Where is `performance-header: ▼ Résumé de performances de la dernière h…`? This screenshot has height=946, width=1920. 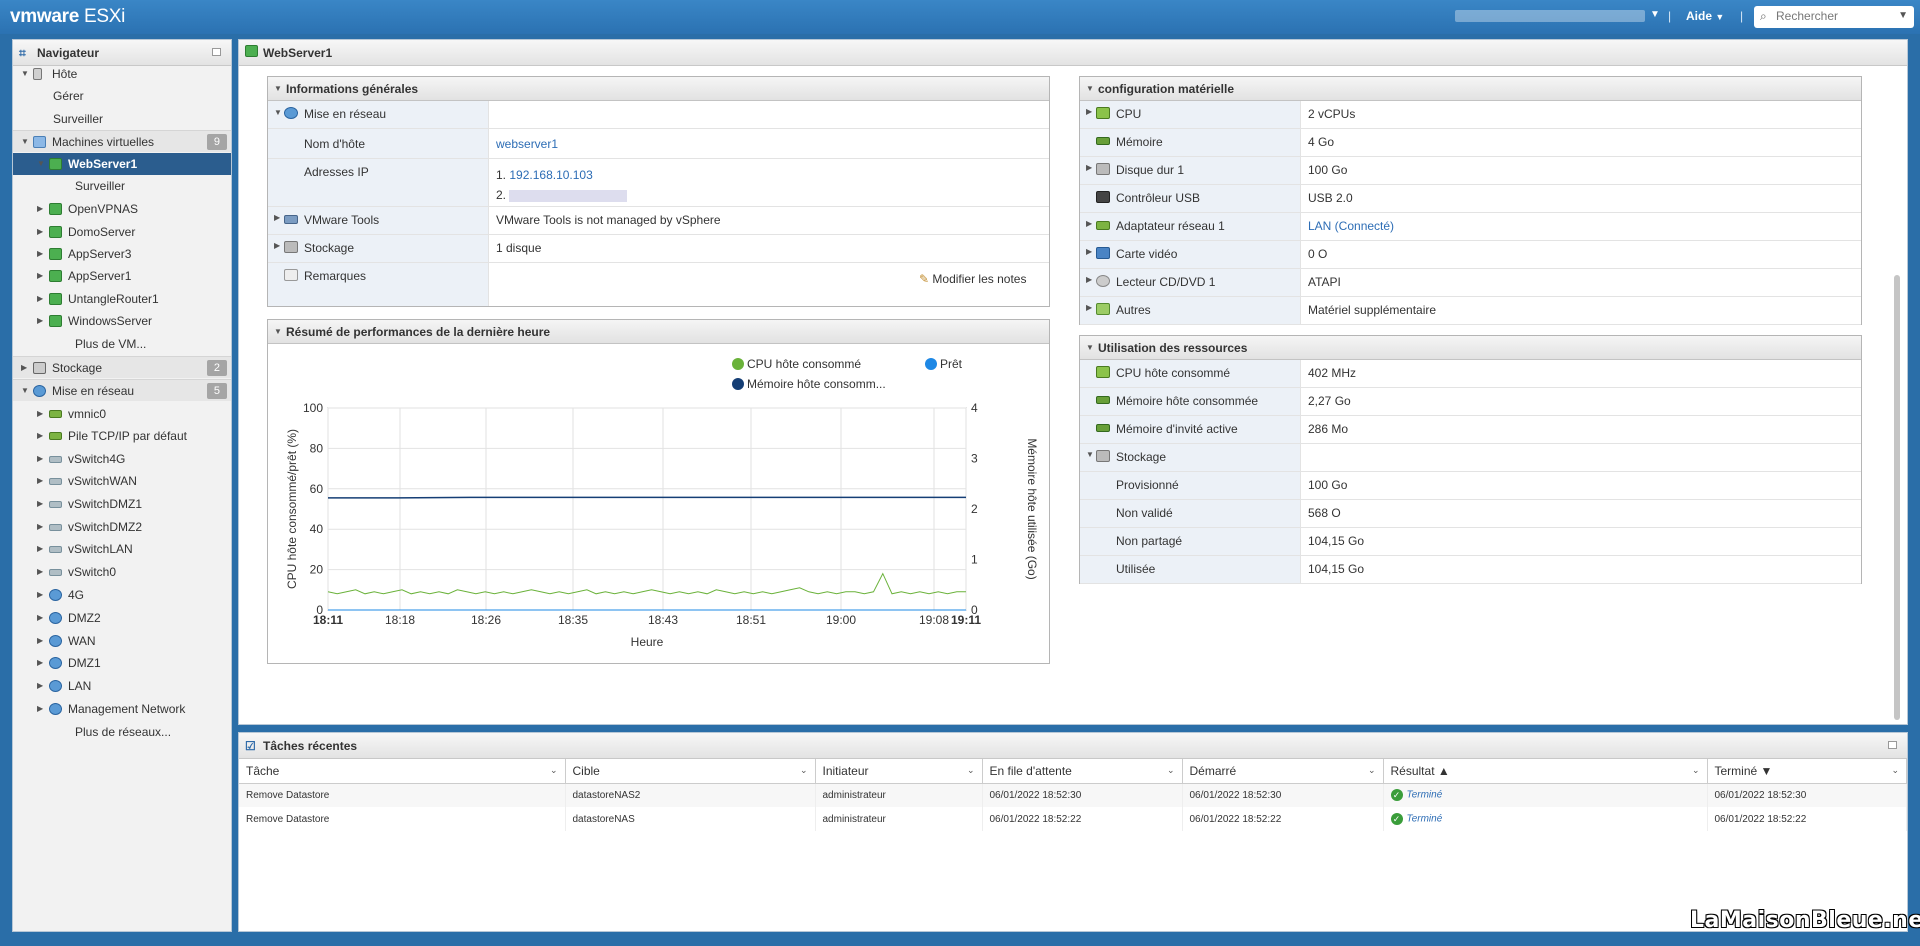 performance-header: ▼ Résumé de performances de la dernière h… is located at coordinates (658, 332).